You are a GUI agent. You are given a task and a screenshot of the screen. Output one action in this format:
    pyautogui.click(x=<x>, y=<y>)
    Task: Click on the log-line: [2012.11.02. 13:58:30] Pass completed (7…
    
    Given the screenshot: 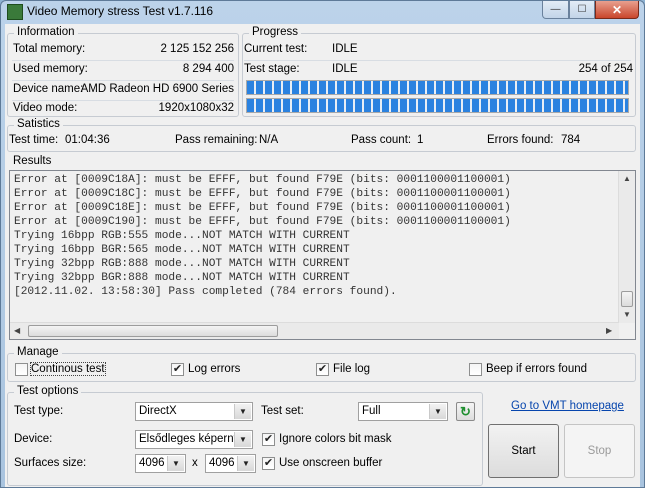 What is the action you would take?
    pyautogui.click(x=205, y=292)
    